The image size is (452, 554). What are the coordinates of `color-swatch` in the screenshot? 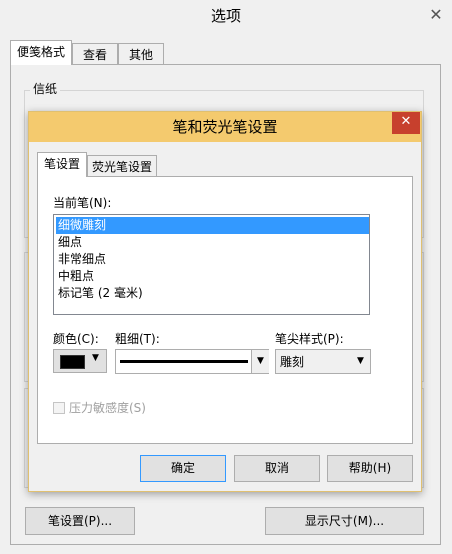 It's located at (72, 362).